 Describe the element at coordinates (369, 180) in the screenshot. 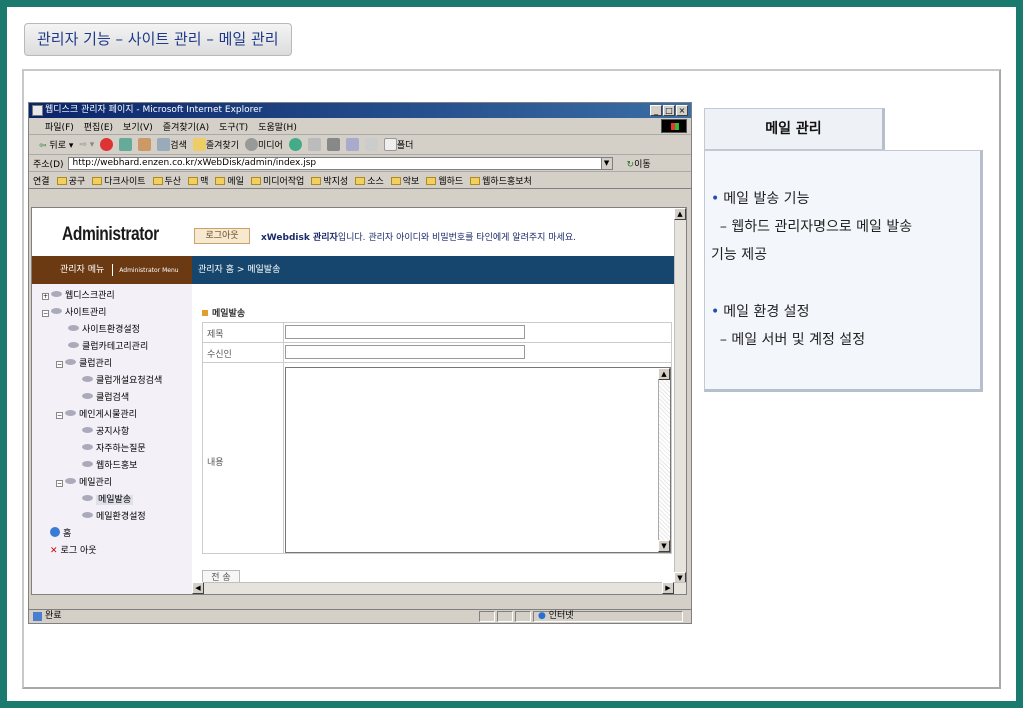

I see `link-item: 소스` at that location.